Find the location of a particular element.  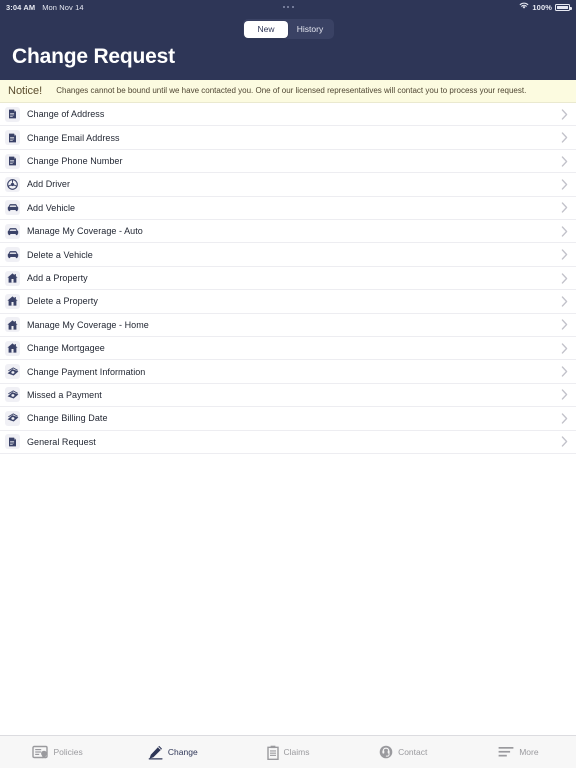

list-item: Change Email Address is located at coordinates (288, 138).